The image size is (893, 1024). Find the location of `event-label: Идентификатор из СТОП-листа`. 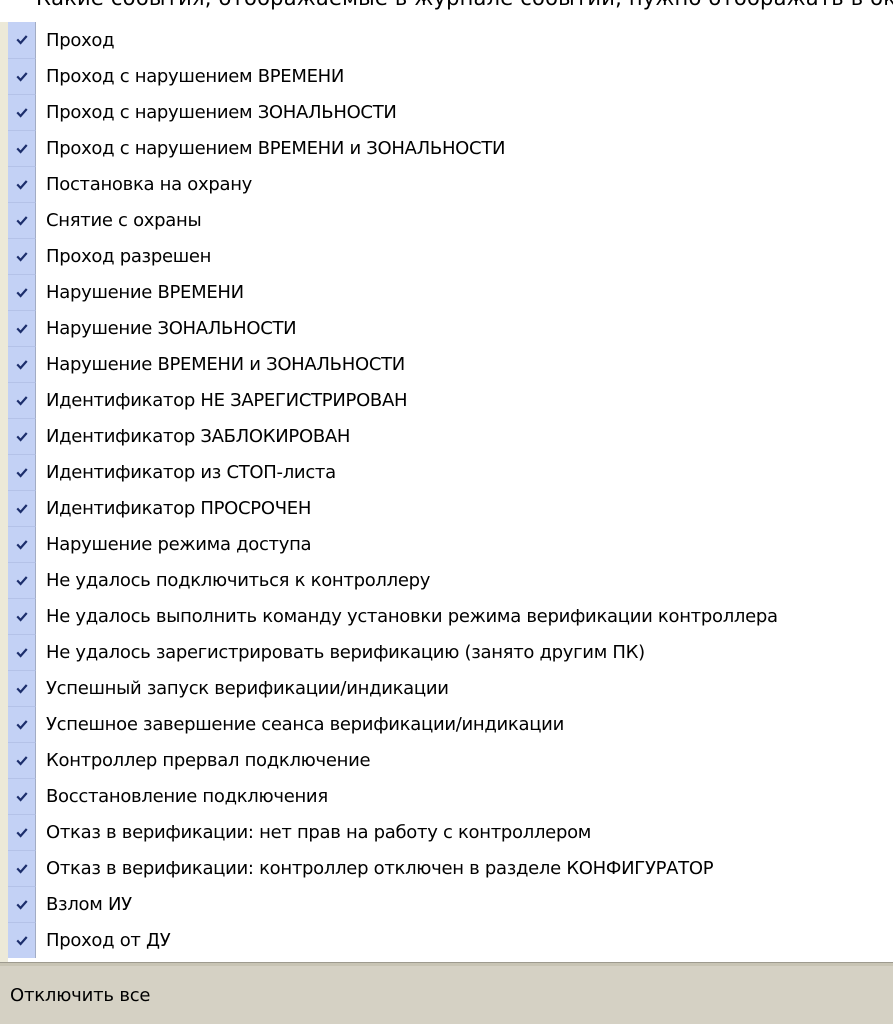

event-label: Идентификатор из СТОП-листа is located at coordinates (191, 472).